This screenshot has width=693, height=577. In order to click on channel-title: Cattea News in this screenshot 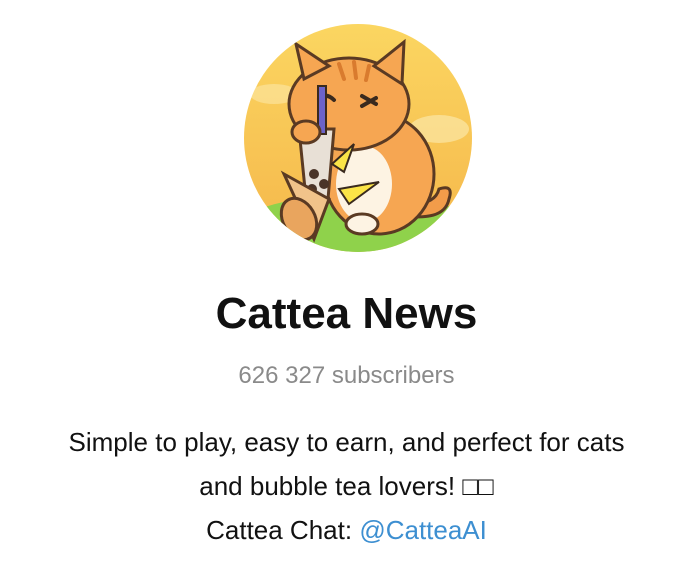, I will do `click(346, 313)`.